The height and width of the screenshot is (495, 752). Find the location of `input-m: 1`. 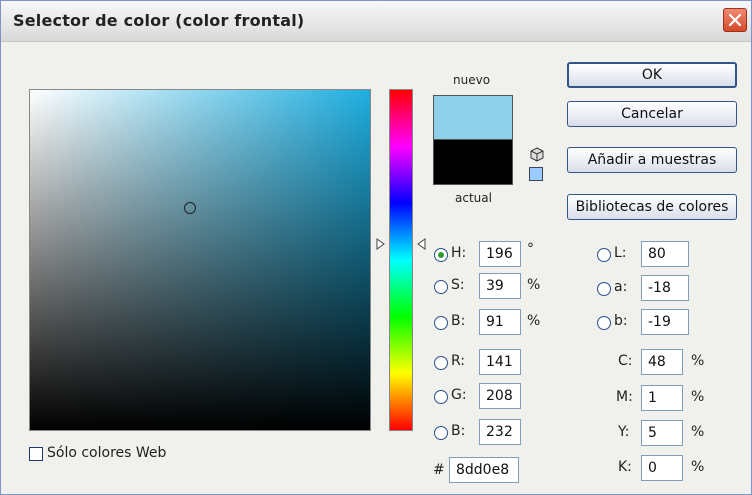

input-m: 1 is located at coordinates (662, 398).